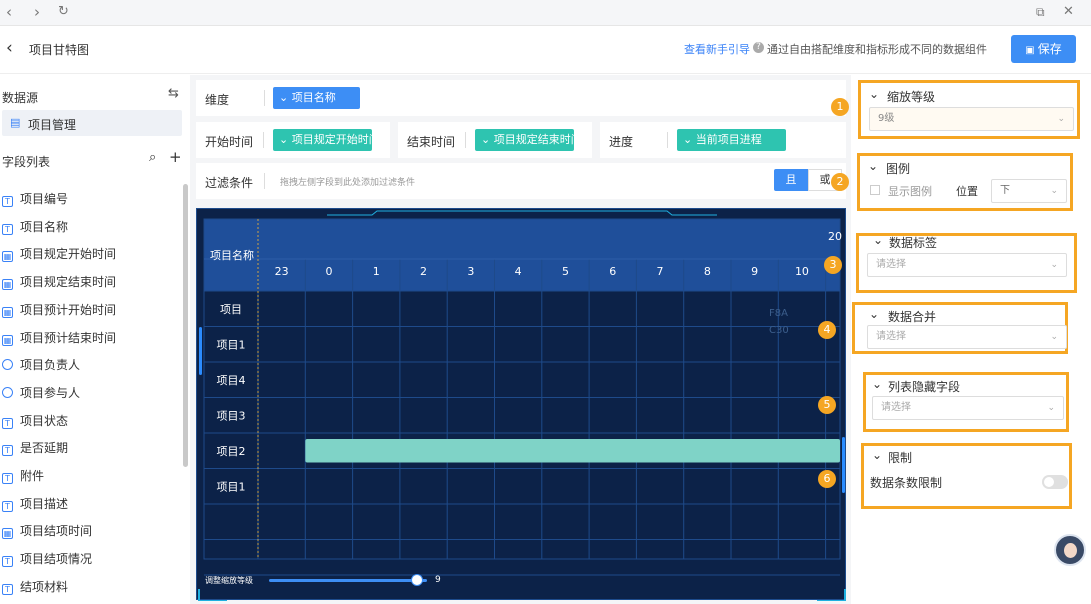 This screenshot has height=604, width=1091. I want to click on data-limit-label: 数据条数限制, so click(906, 483).